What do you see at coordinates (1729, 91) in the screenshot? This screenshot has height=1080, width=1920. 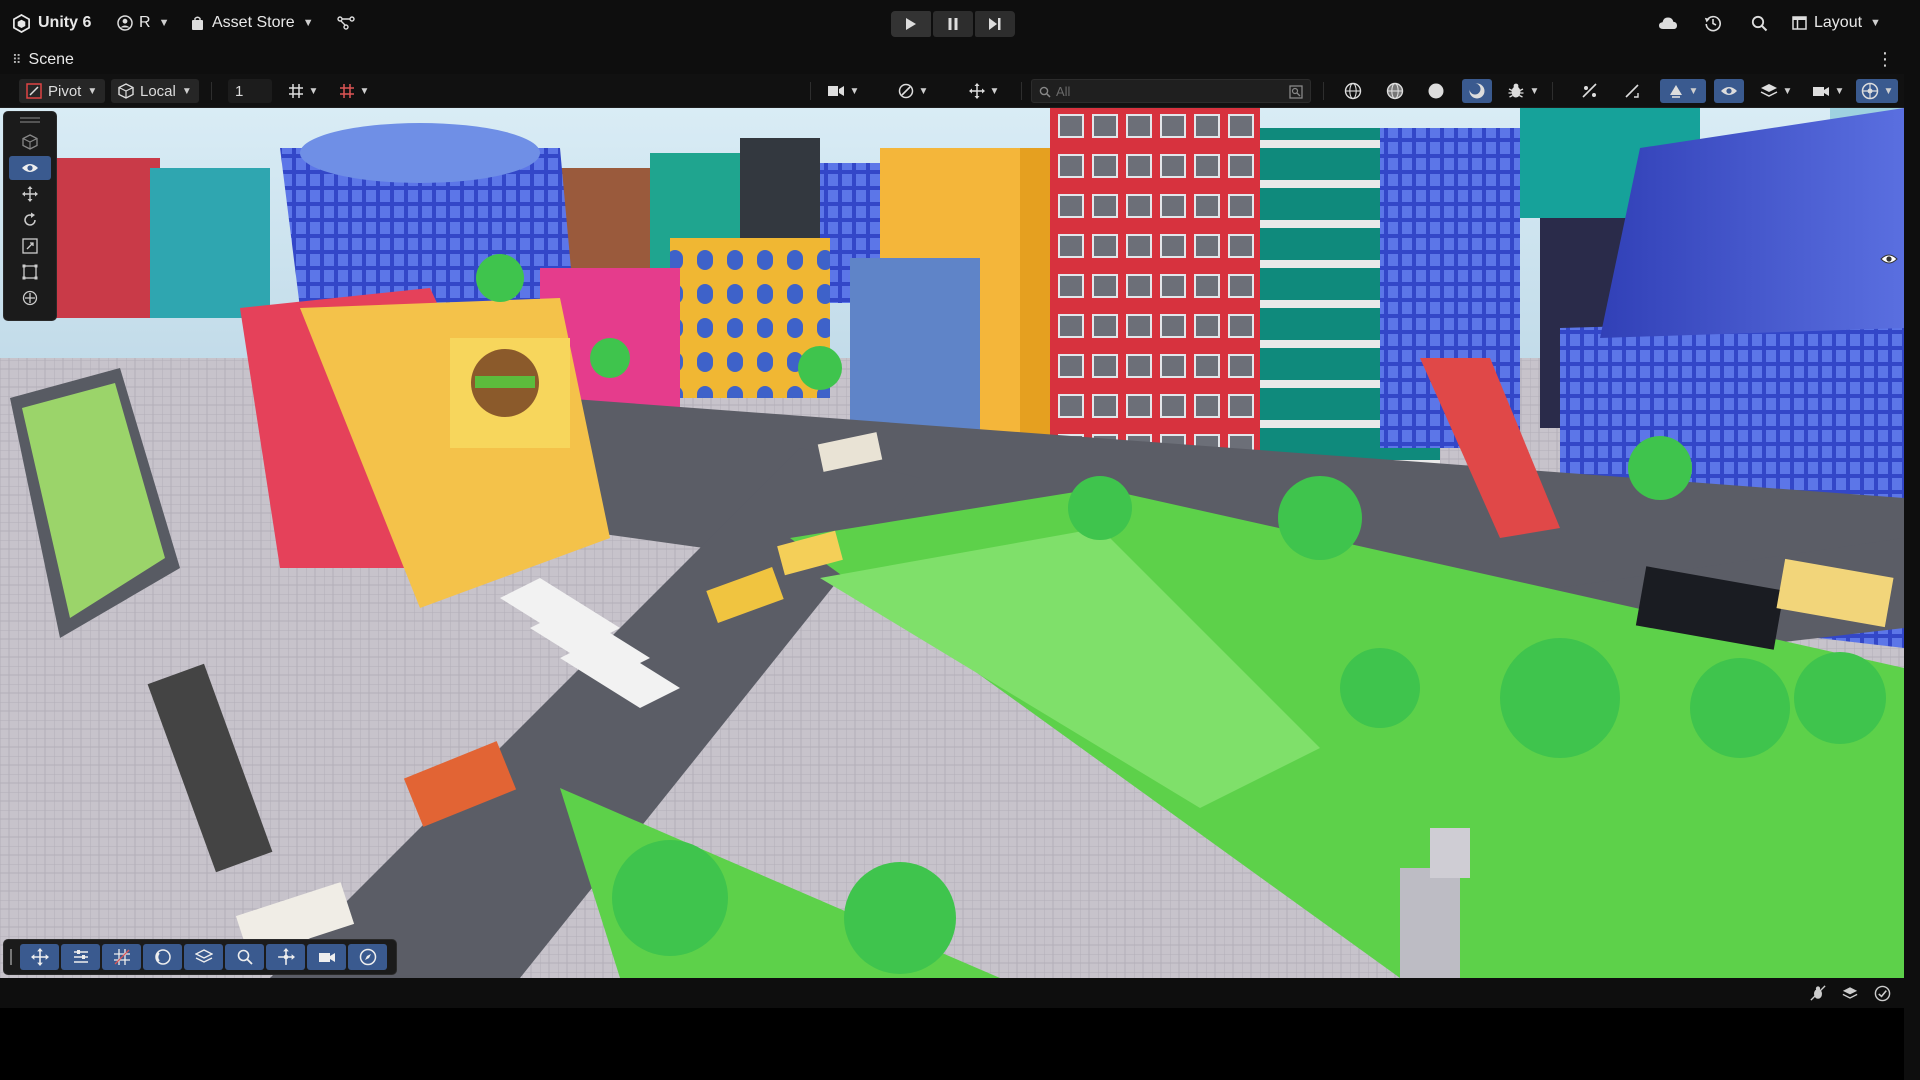 I see `scene-visibility-button` at bounding box center [1729, 91].